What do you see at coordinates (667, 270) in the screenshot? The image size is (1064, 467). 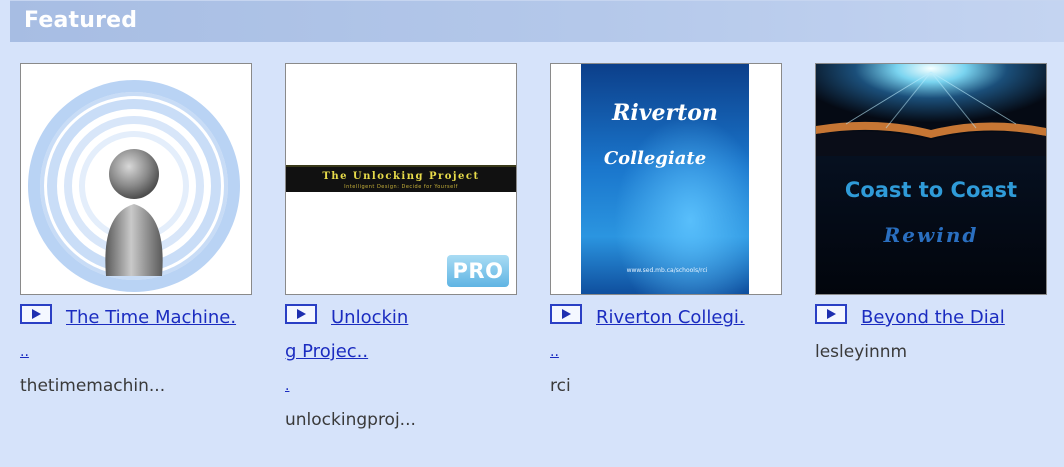 I see `thumbnail-url-text: www.sed.mb.ca/schools/rci` at bounding box center [667, 270].